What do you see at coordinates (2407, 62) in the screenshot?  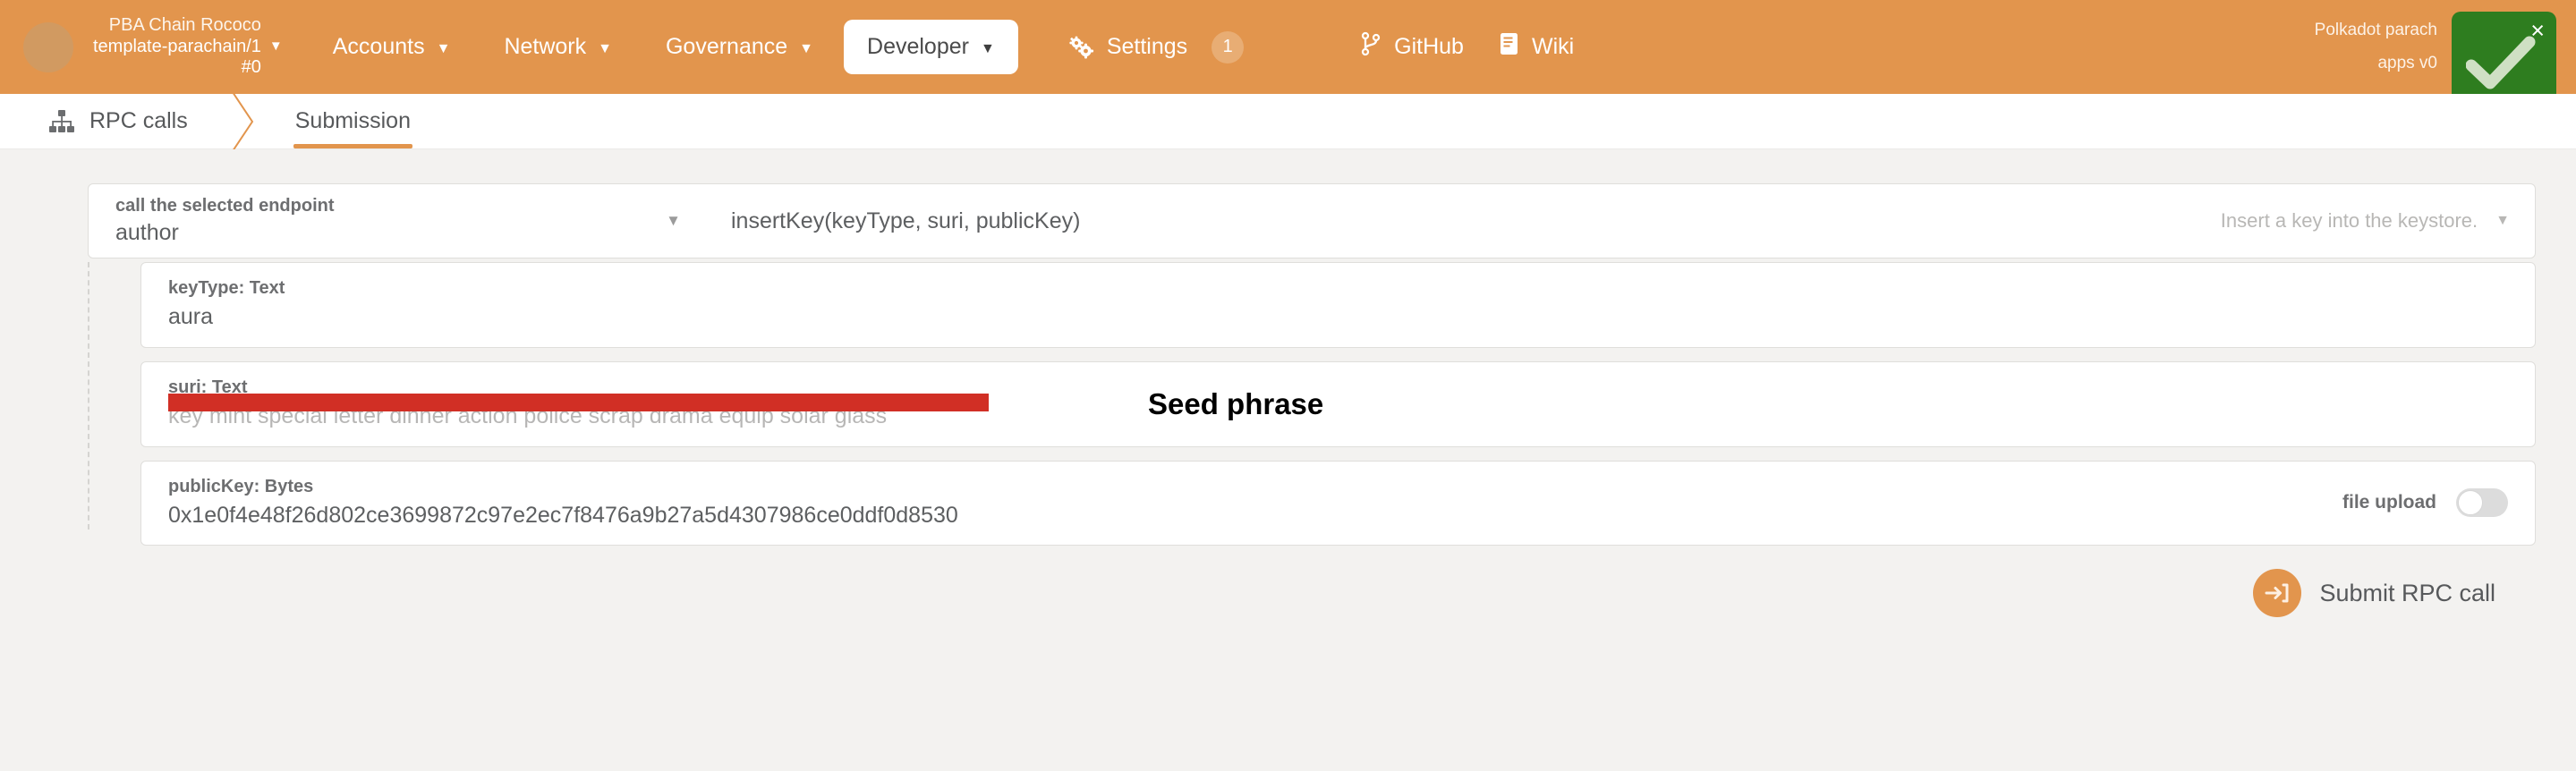 I see `version-line-2: apps v0` at bounding box center [2407, 62].